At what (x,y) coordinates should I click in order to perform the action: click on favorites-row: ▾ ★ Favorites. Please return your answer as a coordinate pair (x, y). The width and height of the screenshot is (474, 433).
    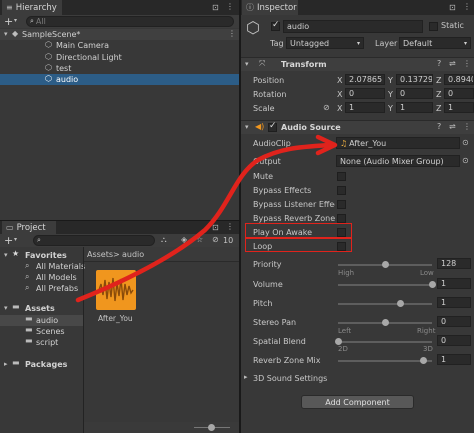
    Looking at the image, I should click on (41, 255).